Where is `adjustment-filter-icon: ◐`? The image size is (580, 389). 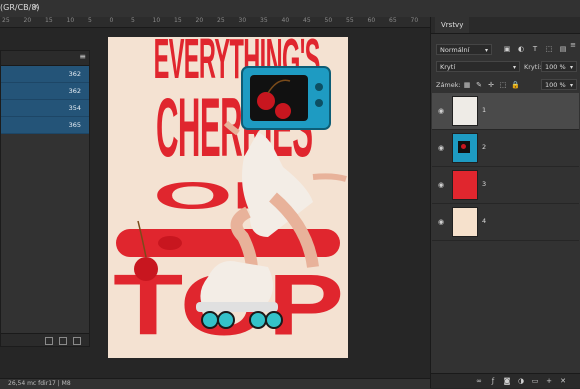
adjustment-filter-icon: ◐ is located at coordinates (521, 49).